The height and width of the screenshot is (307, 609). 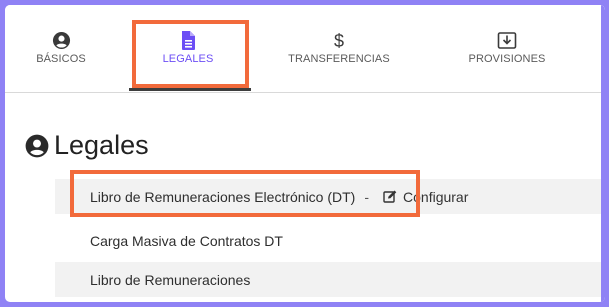 I want to click on list-item-carga-masiva: Carga Masiva de Contratos DT, so click(x=330, y=240).